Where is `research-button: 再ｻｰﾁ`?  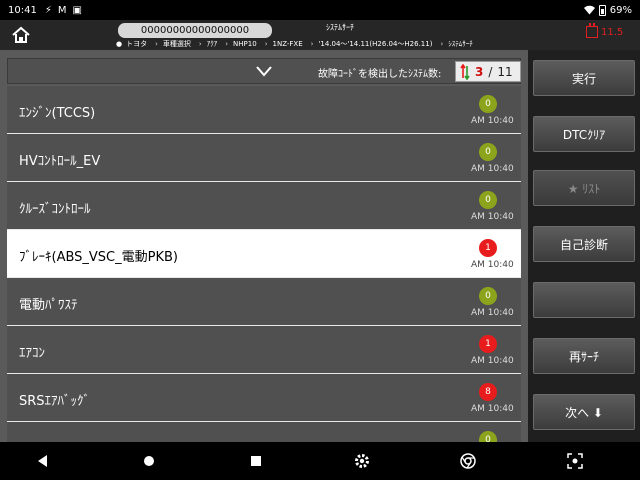 research-button: 再ｻｰﾁ is located at coordinates (584, 356).